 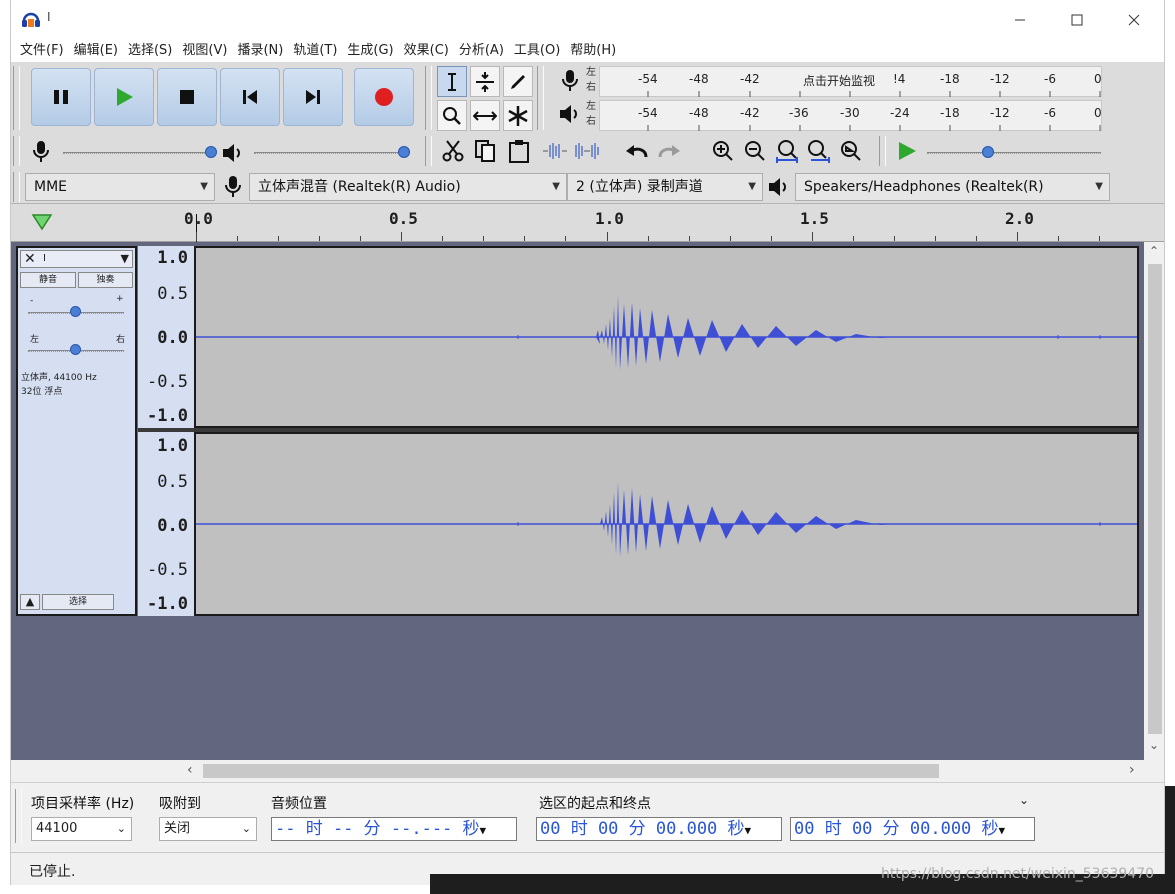 What do you see at coordinates (81, 829) in the screenshot?
I see `project-rate-select: 44100 ⌄` at bounding box center [81, 829].